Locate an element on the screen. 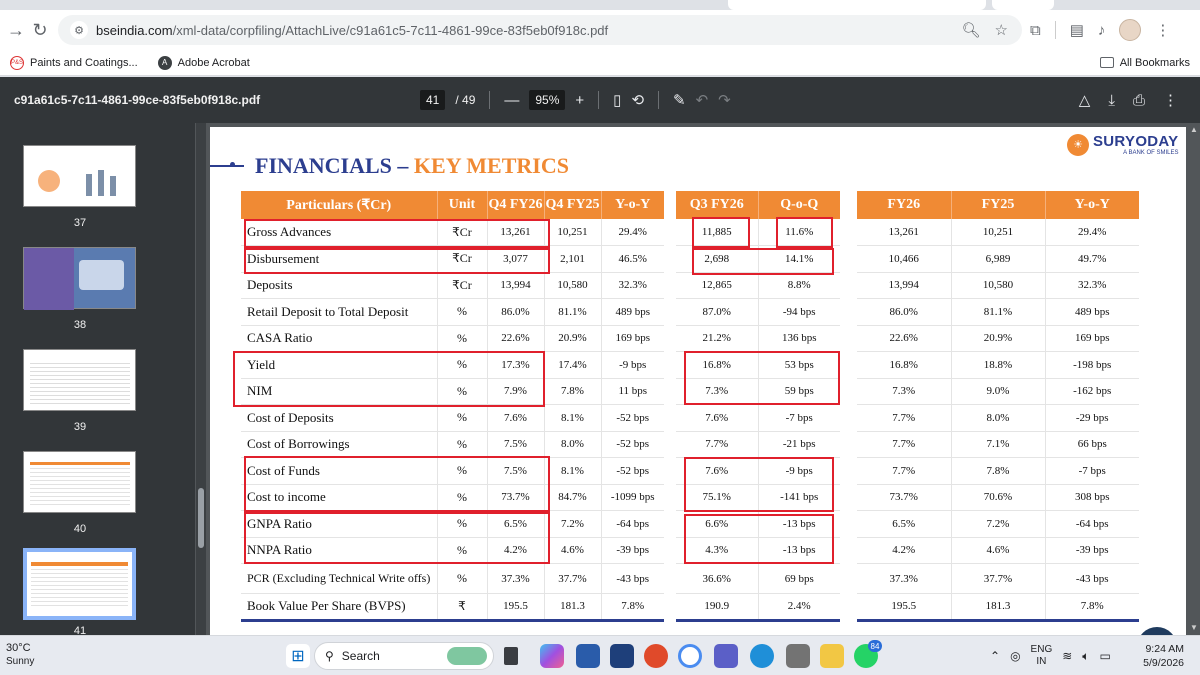 This screenshot has width=1200, height=675. reading-mode-icon: ▤ is located at coordinates (1077, 30).